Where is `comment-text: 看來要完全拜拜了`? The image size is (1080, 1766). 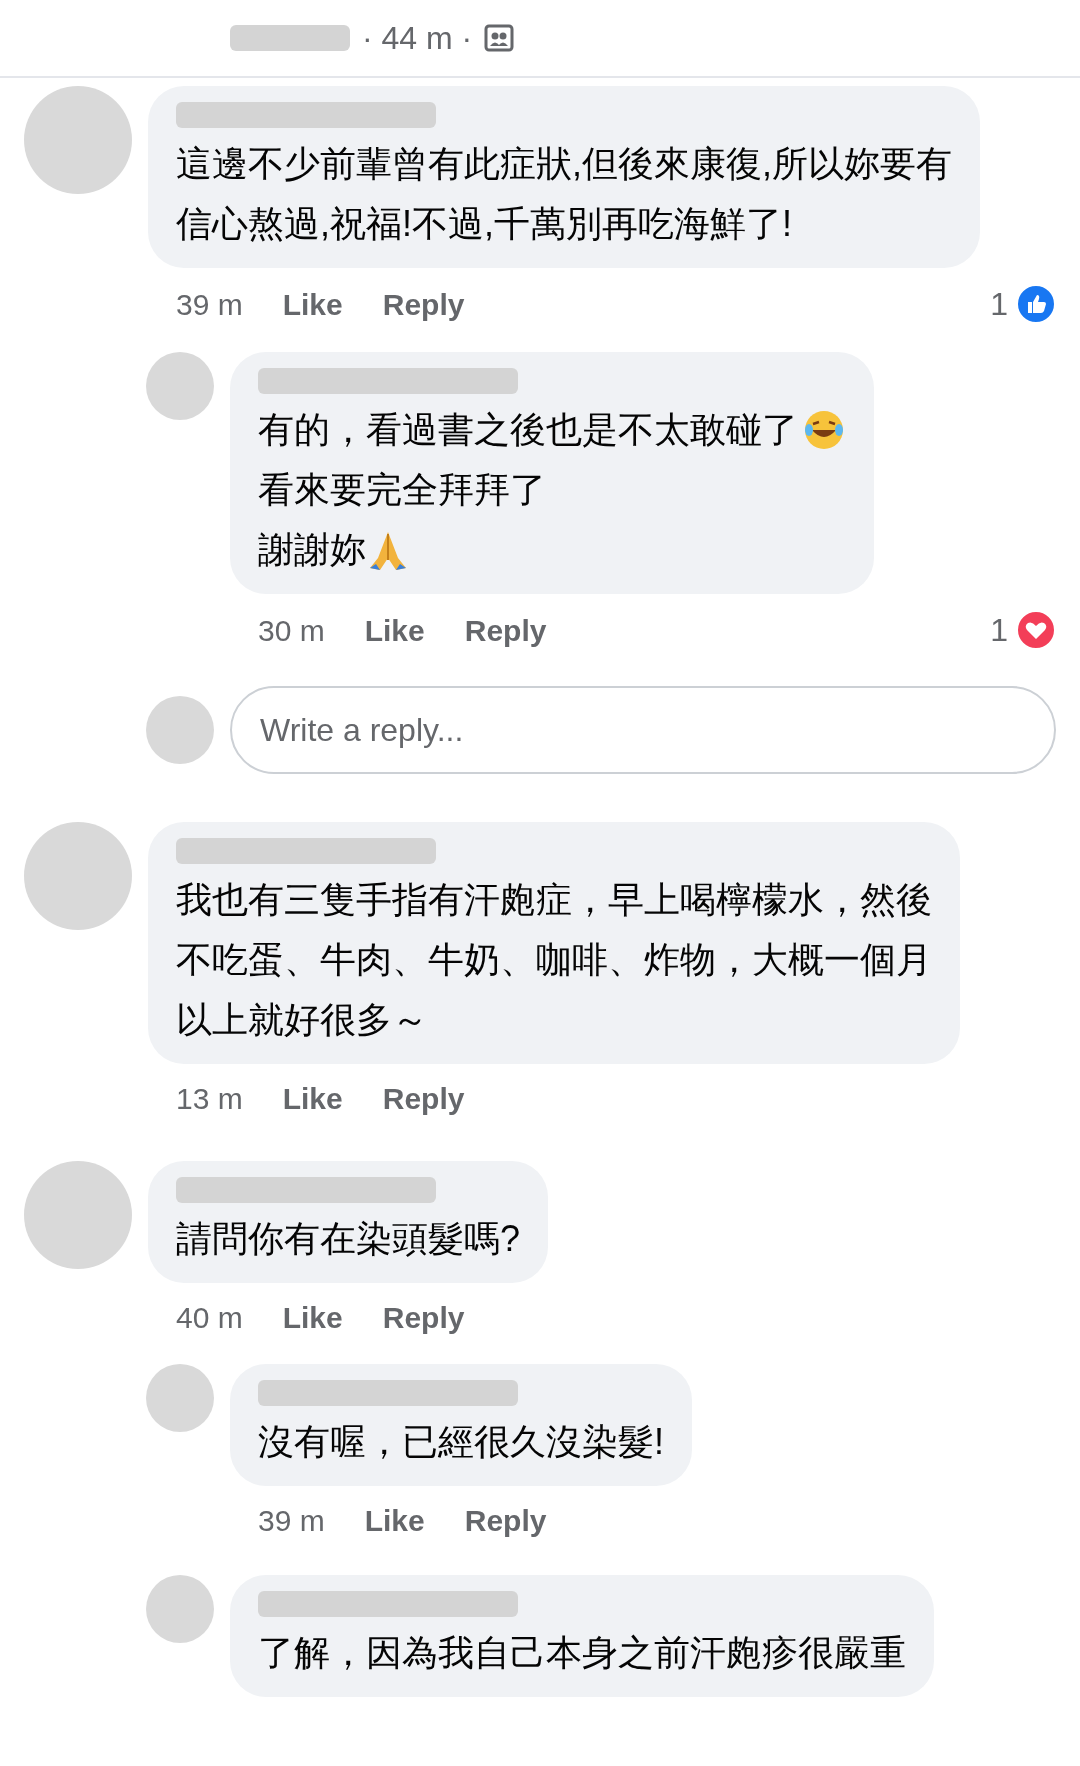 comment-text: 看來要完全拜拜了 is located at coordinates (402, 490).